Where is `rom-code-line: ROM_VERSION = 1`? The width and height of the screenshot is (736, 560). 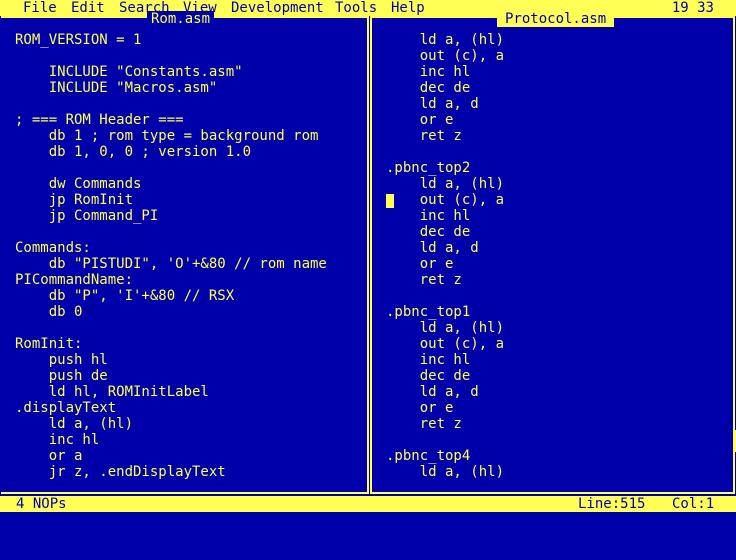
rom-code-line: ROM_VERSION = 1 is located at coordinates (171, 40).